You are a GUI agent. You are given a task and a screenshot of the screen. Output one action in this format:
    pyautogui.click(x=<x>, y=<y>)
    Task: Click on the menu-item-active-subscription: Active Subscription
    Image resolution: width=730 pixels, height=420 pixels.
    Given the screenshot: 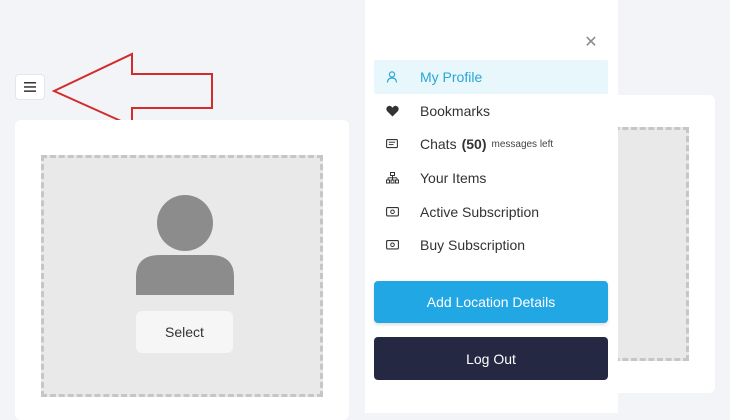 What is the action you would take?
    pyautogui.click(x=491, y=212)
    